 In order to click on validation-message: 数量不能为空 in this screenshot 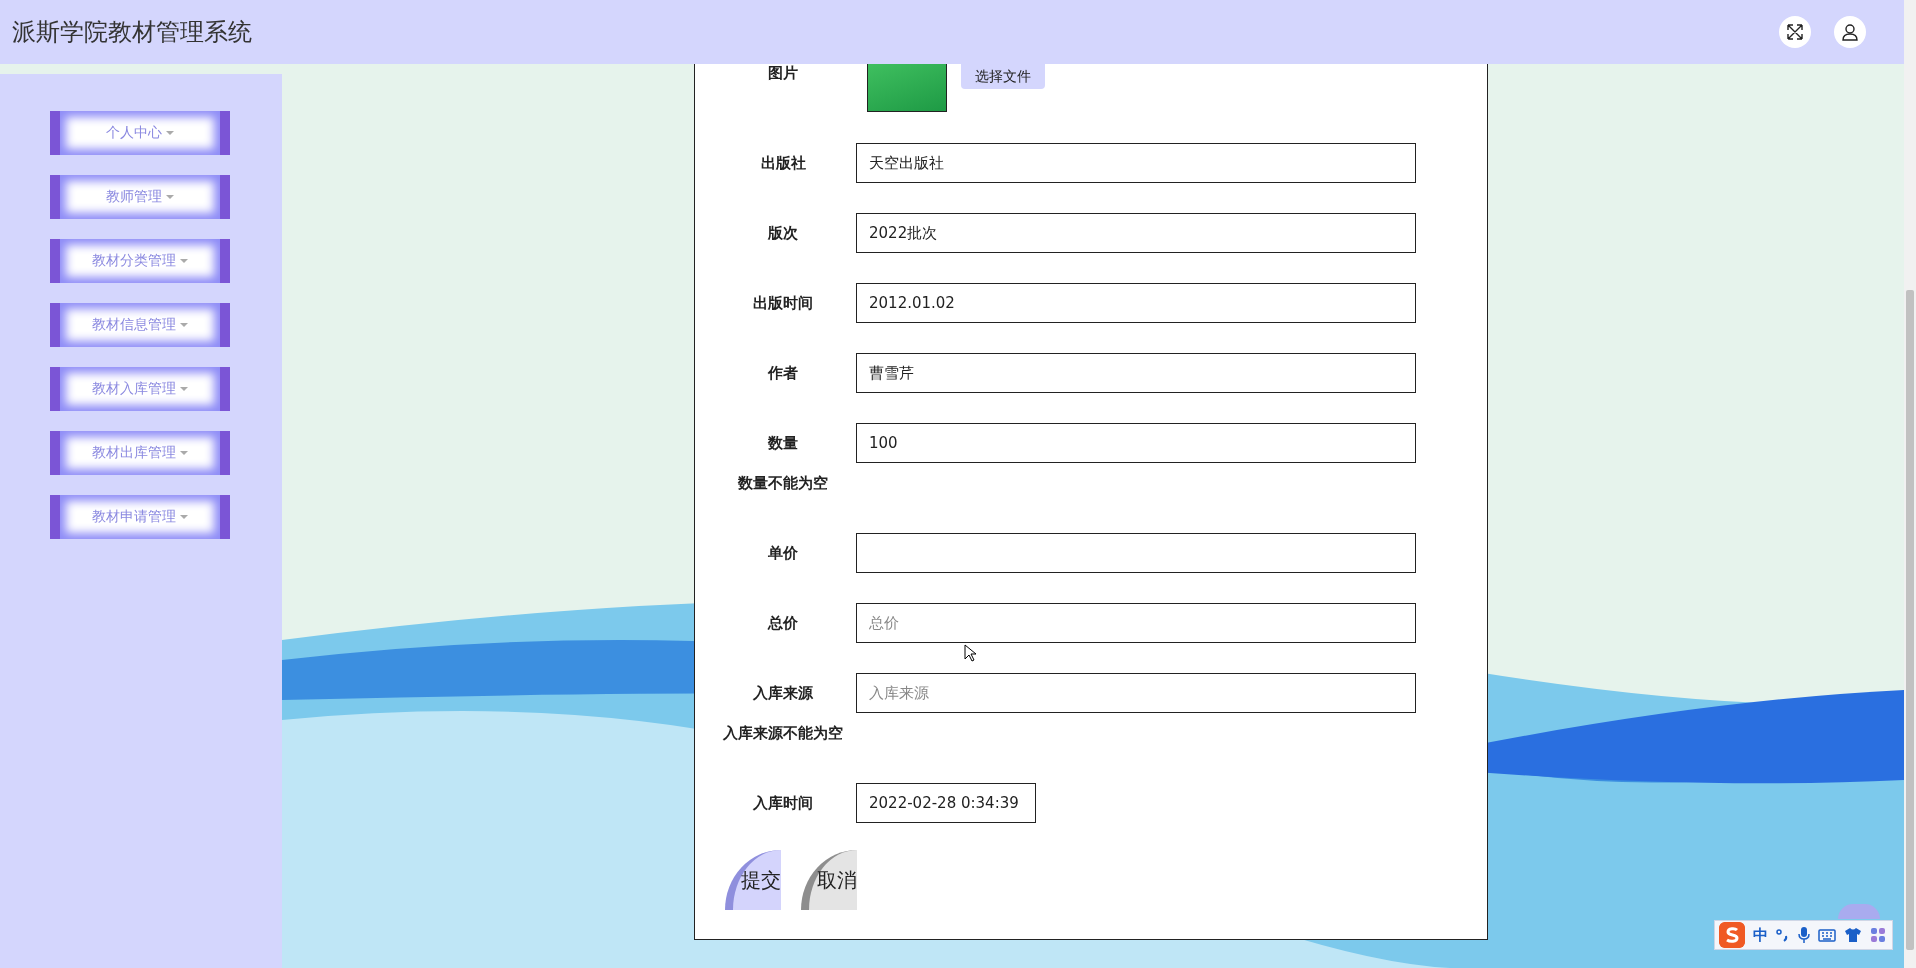, I will do `click(783, 483)`.